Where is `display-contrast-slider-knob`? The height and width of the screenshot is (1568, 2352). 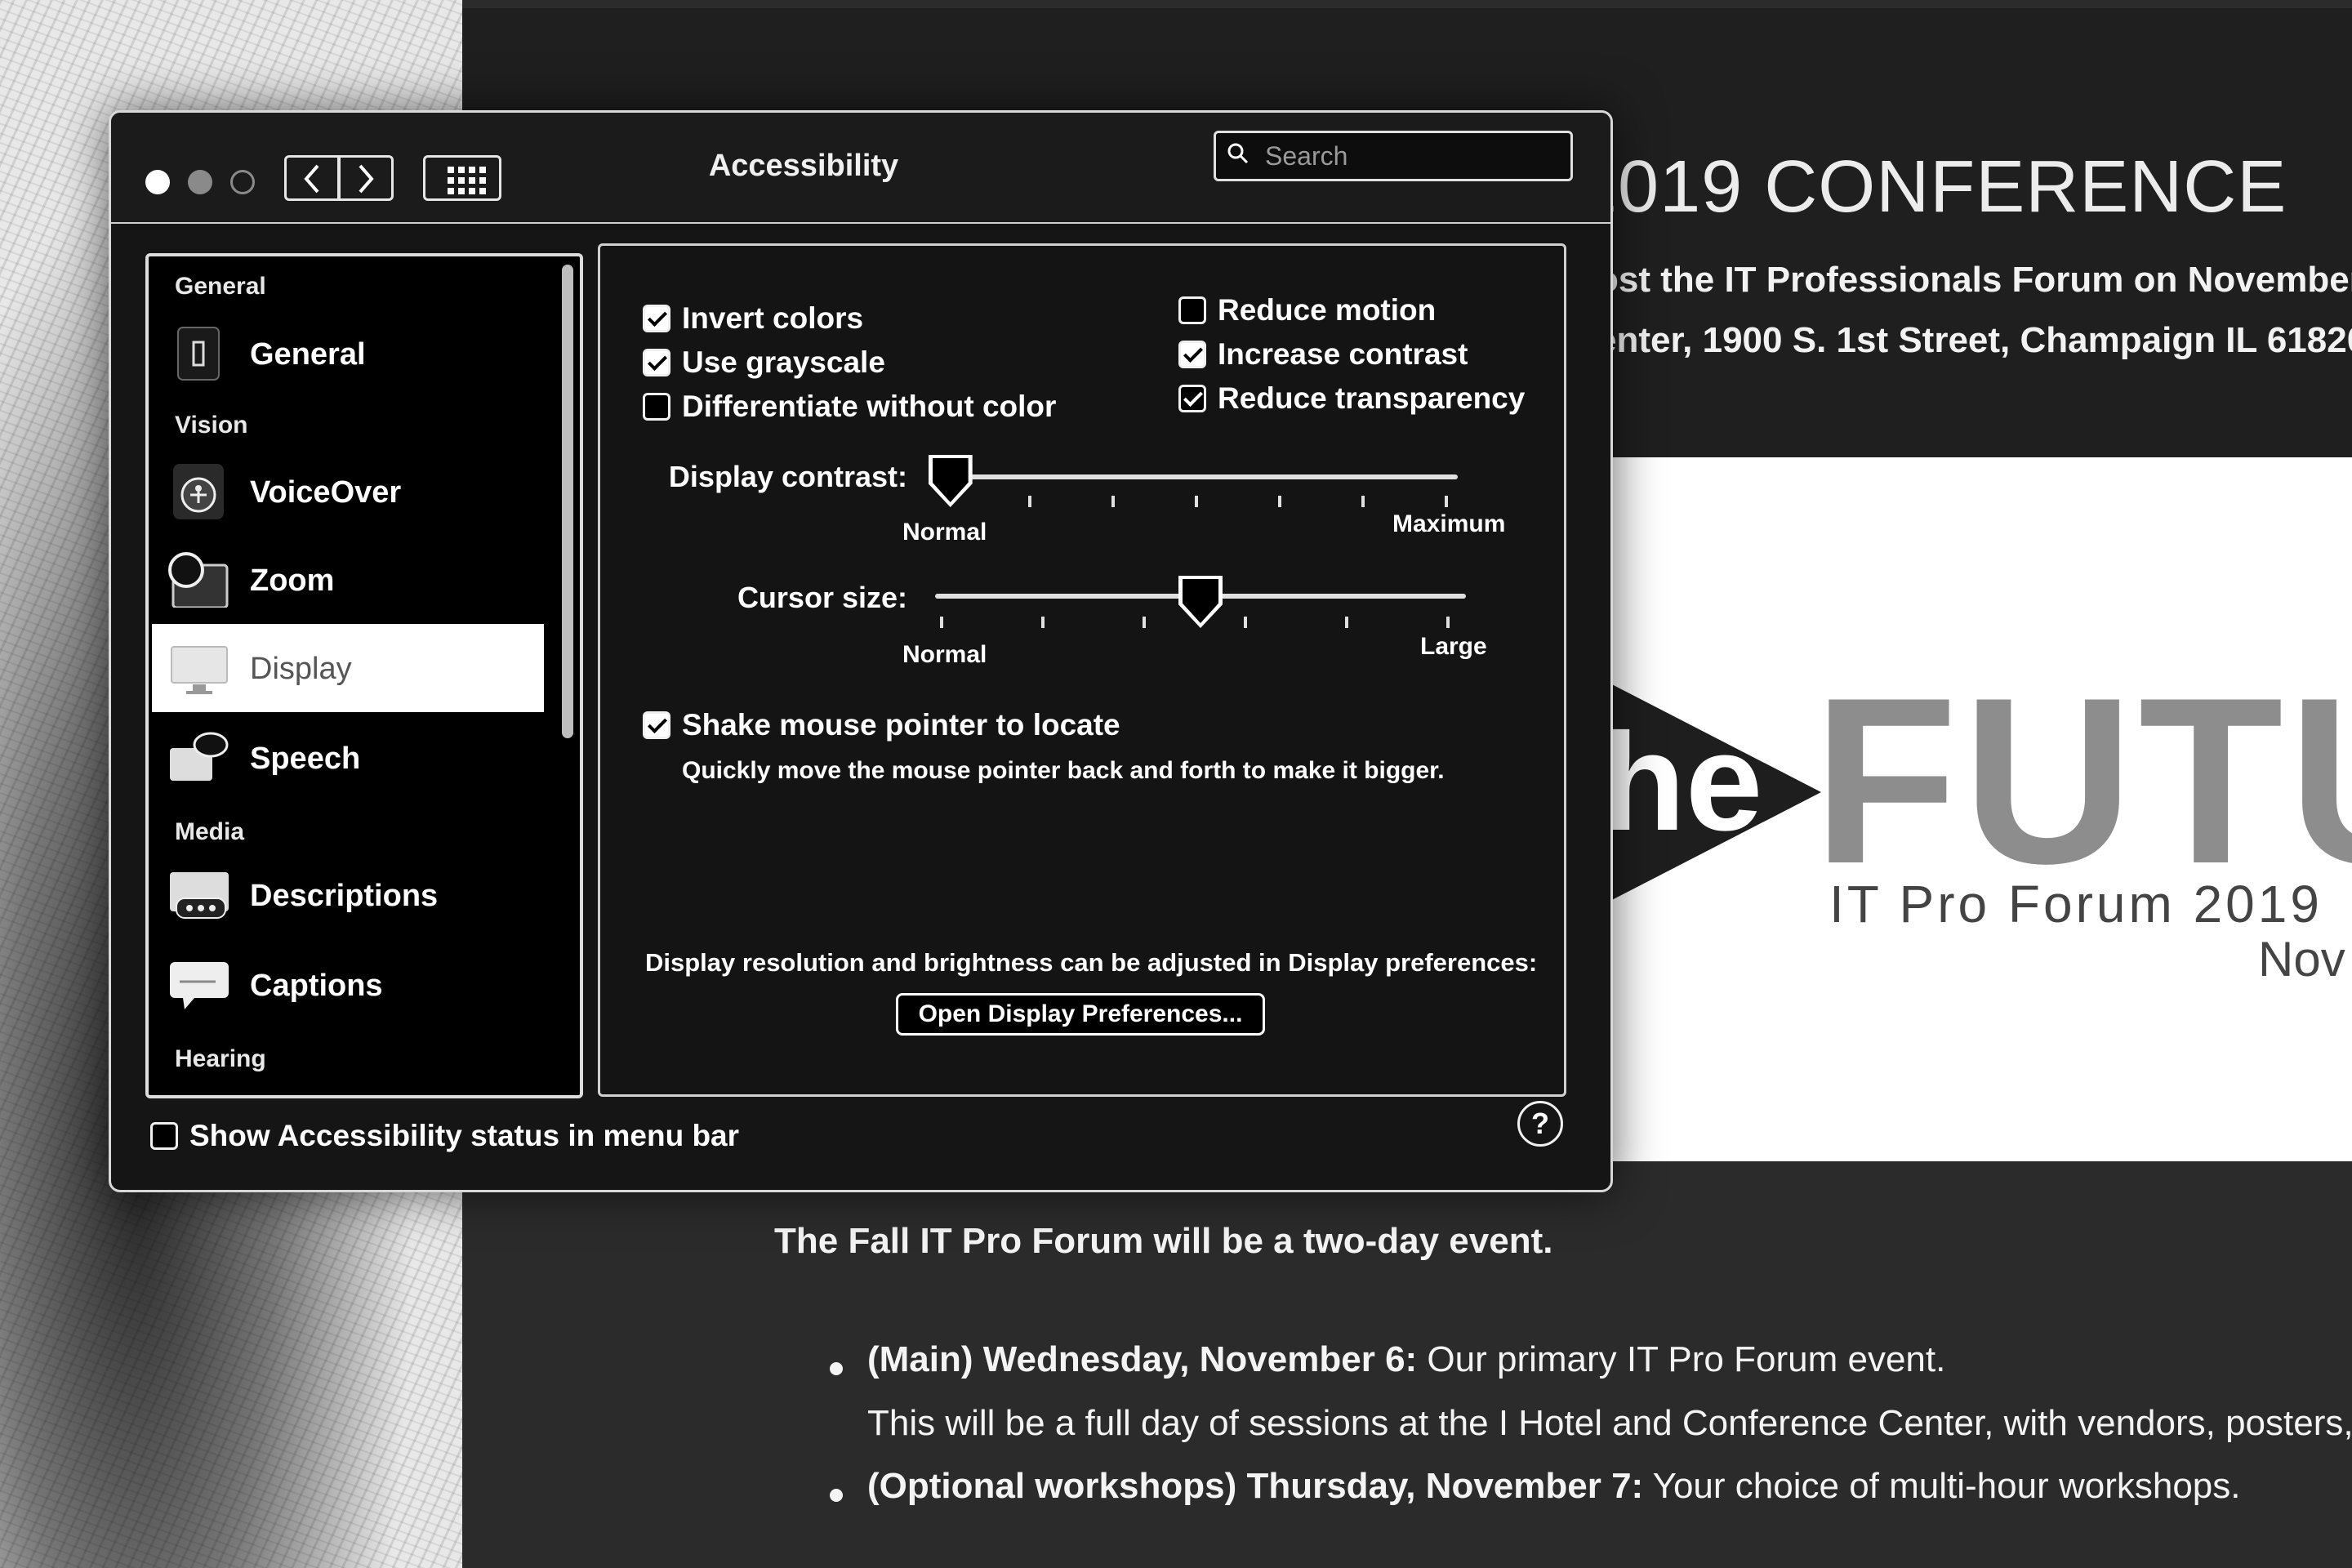 display-contrast-slider-knob is located at coordinates (950, 481).